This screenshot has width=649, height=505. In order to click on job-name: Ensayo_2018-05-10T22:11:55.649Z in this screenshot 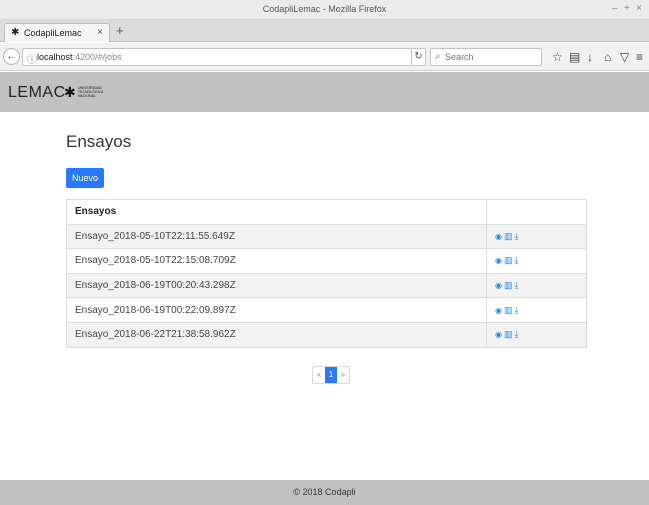, I will do `click(276, 236)`.